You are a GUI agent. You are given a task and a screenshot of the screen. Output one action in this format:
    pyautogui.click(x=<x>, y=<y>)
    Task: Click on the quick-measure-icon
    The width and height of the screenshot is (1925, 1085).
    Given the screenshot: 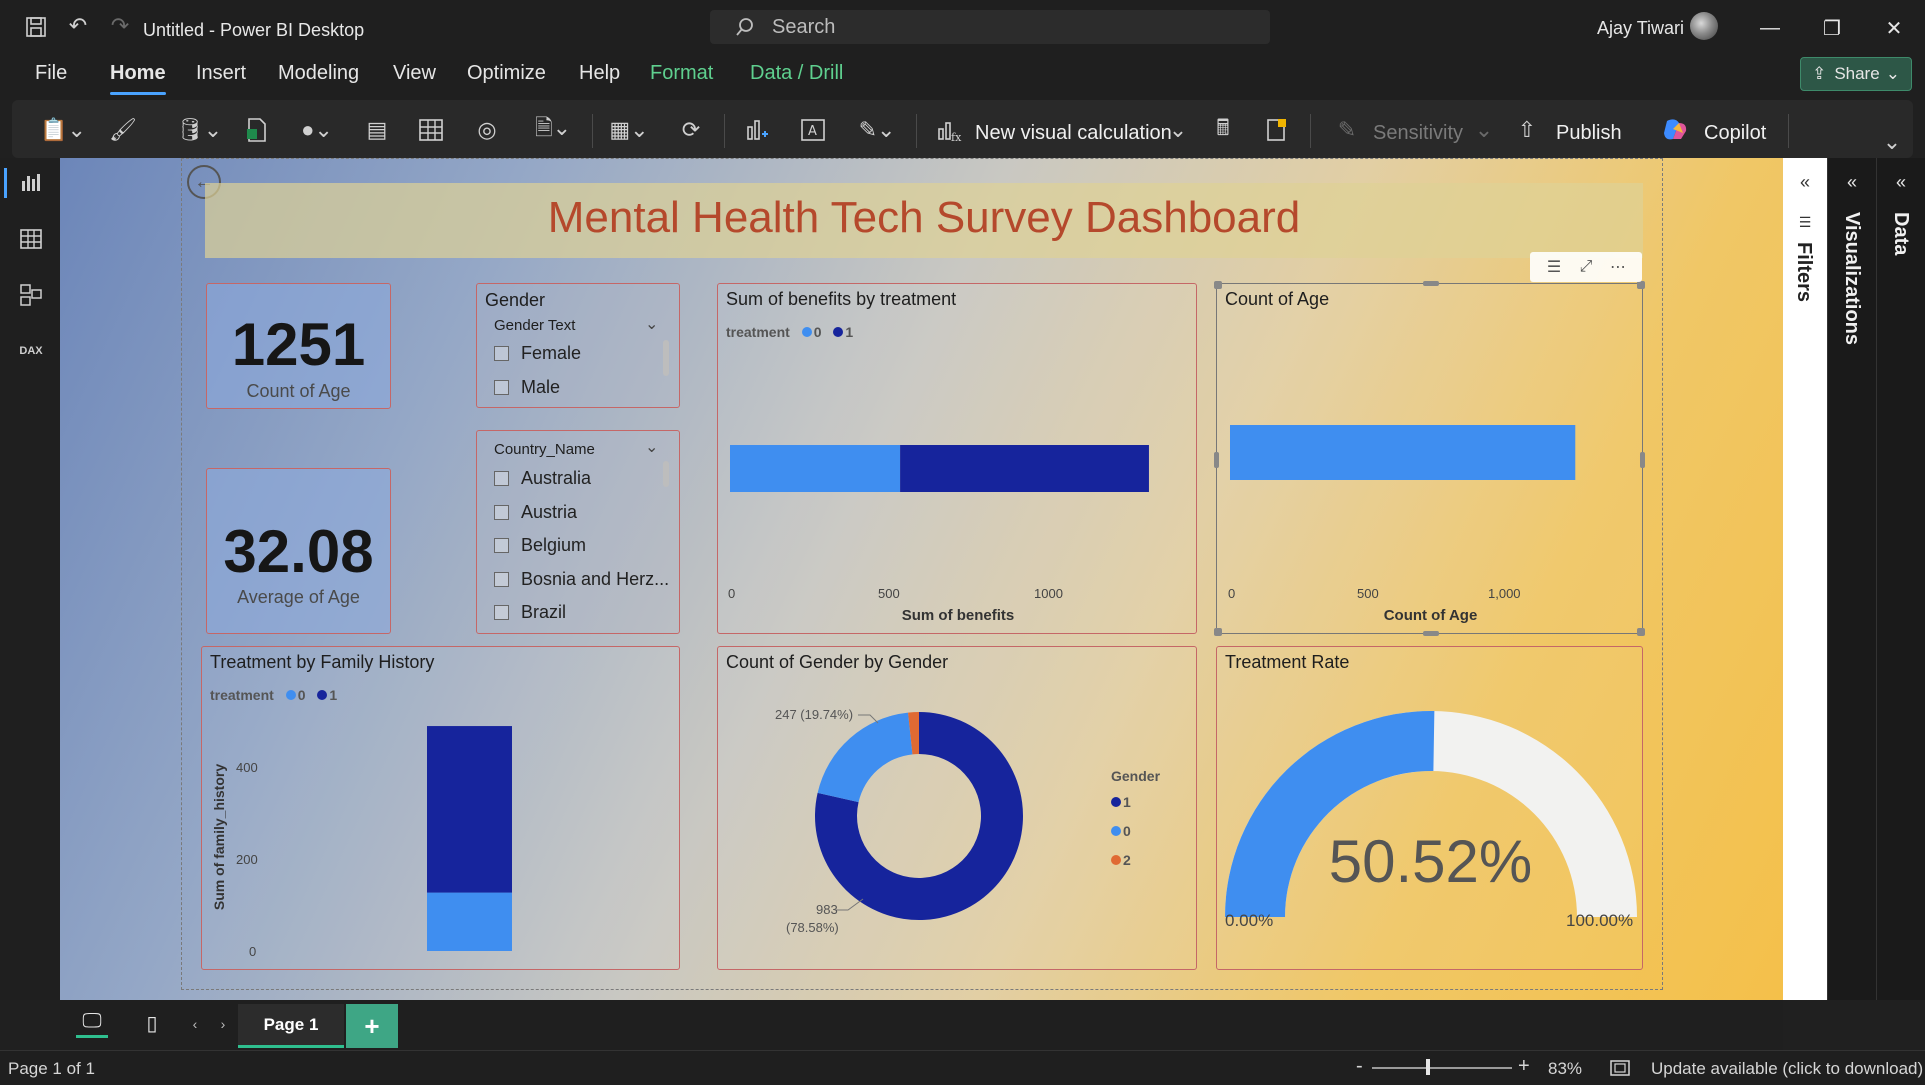 What is the action you would take?
    pyautogui.click(x=1277, y=130)
    